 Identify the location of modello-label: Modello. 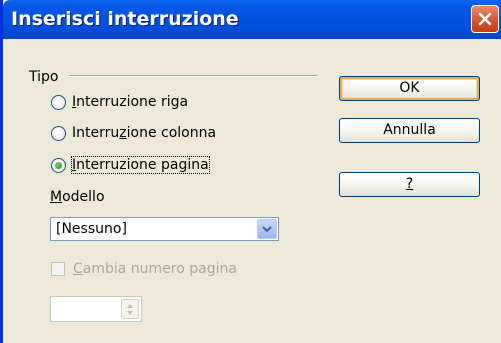
(77, 197).